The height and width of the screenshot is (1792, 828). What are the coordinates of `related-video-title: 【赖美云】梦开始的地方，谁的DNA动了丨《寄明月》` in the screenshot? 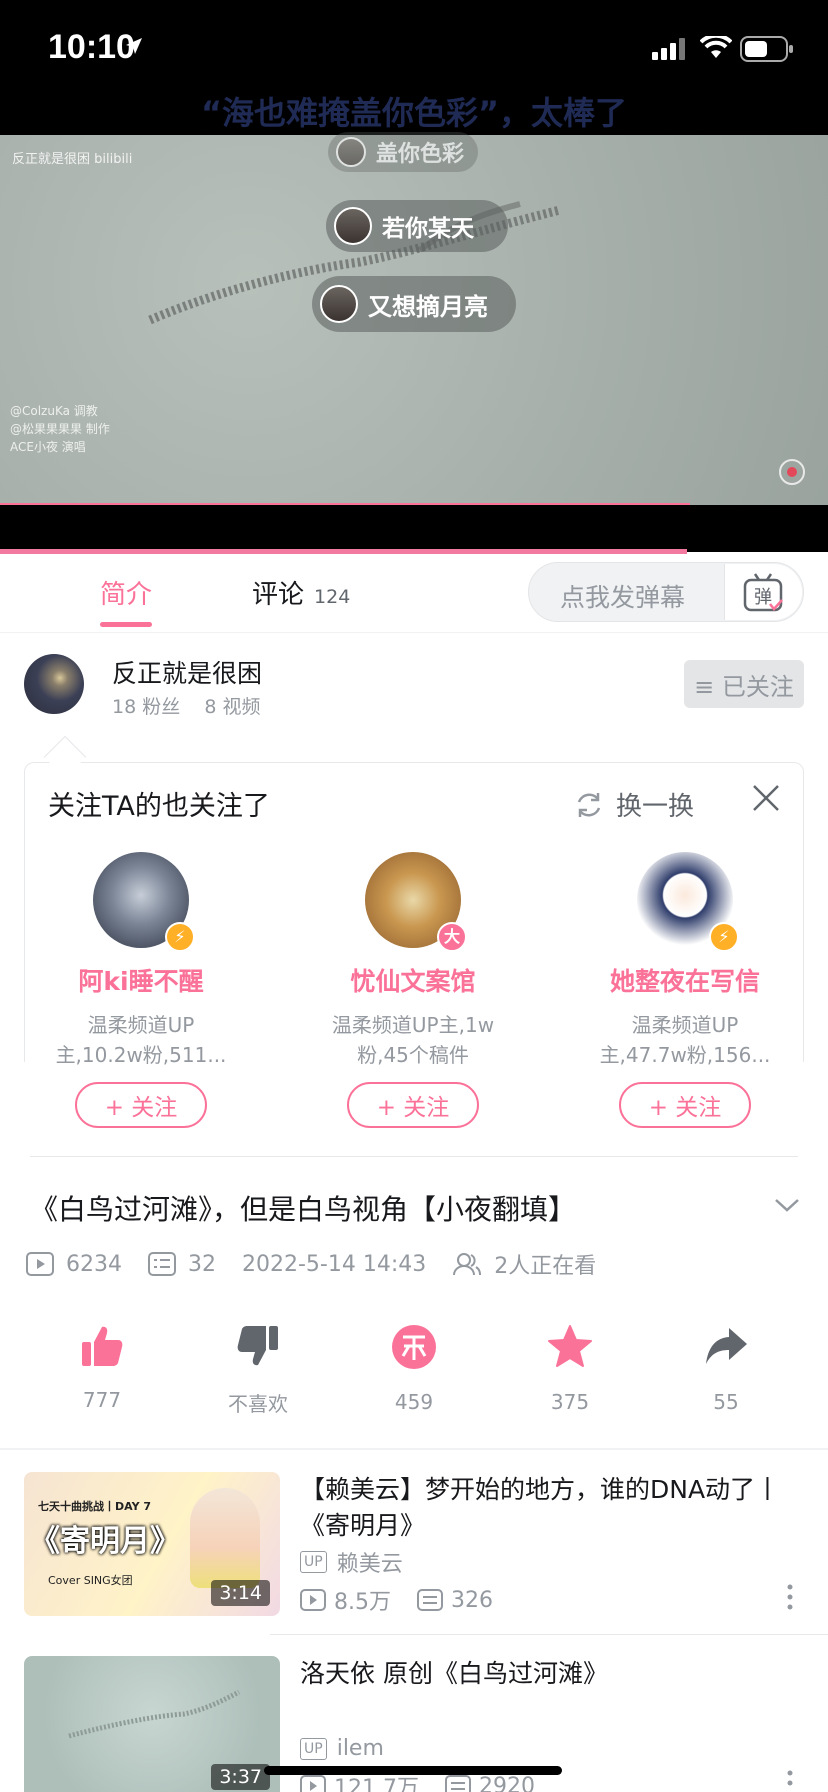 It's located at (540, 1507).